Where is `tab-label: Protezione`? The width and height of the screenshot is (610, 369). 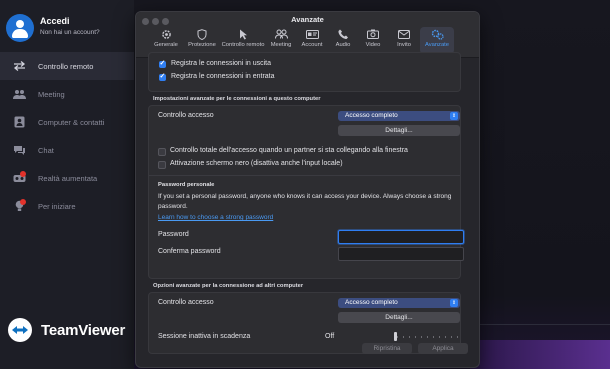
tab-label: Protezione is located at coordinates (202, 45).